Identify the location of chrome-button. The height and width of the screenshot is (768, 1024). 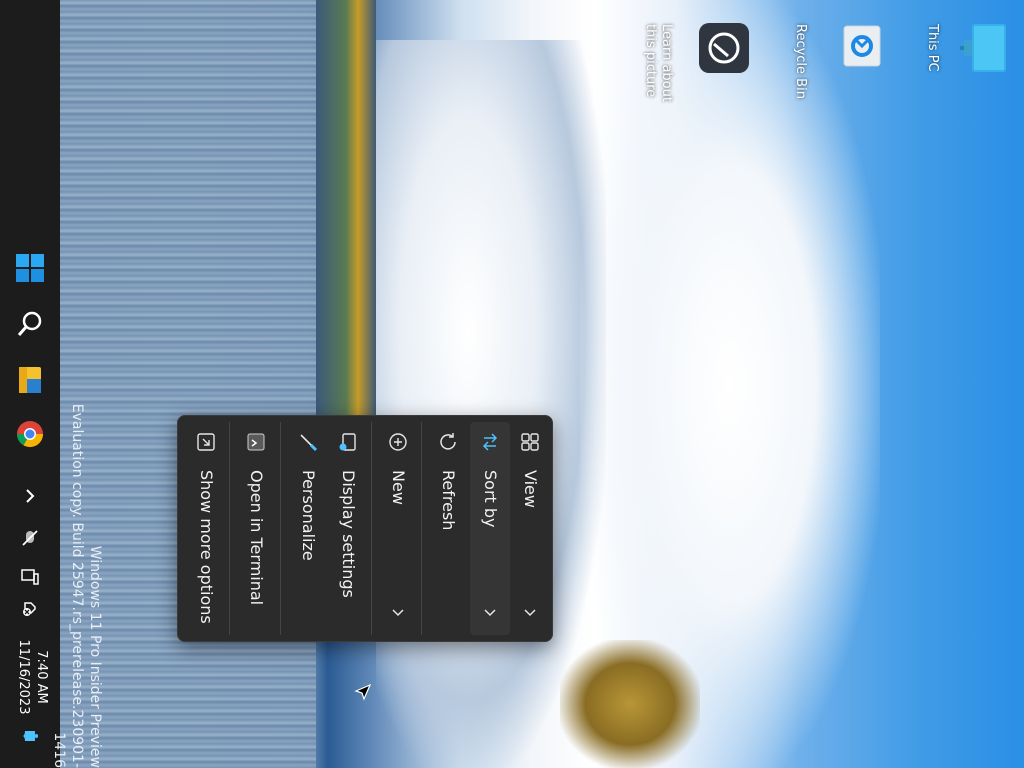
(30, 434).